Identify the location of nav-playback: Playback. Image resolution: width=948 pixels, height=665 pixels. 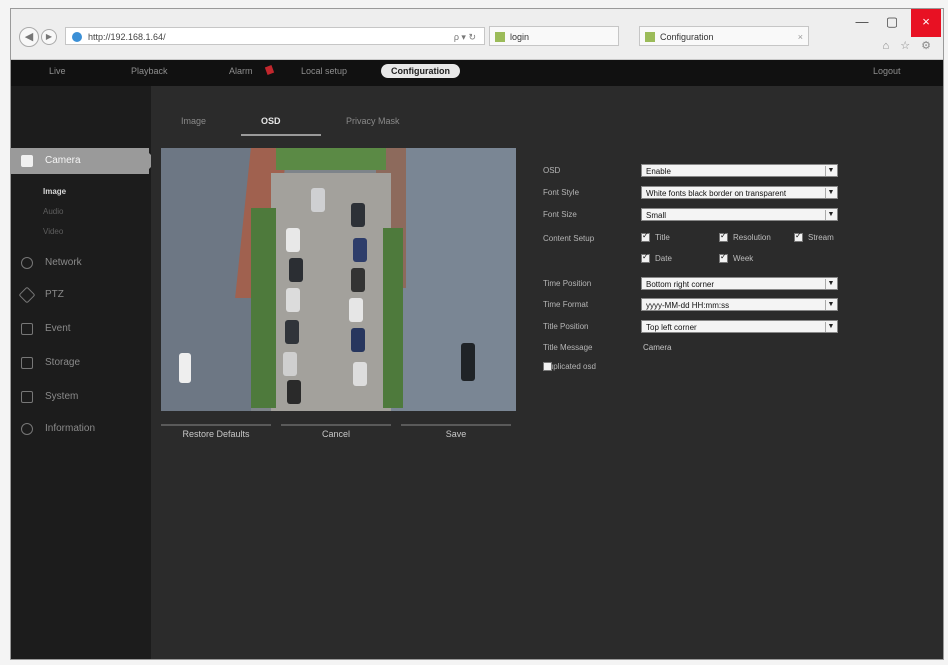
(149, 71).